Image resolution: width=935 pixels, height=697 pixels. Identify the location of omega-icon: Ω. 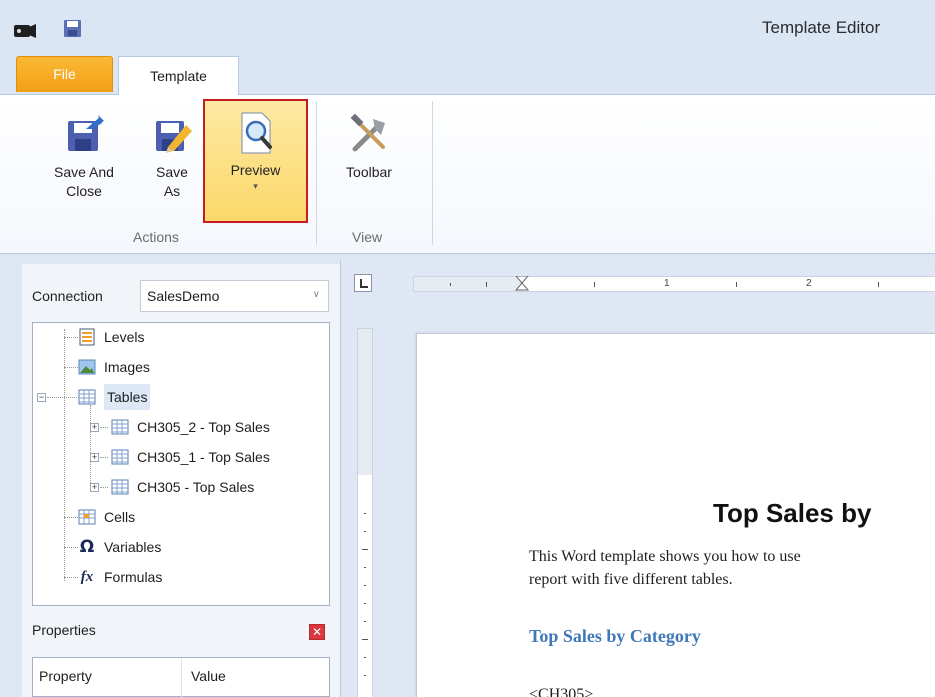
(87, 547).